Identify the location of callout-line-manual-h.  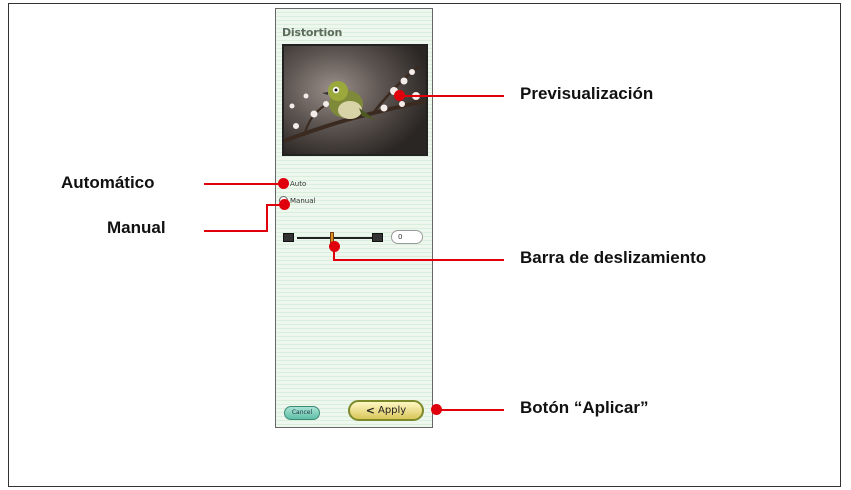
(236, 231).